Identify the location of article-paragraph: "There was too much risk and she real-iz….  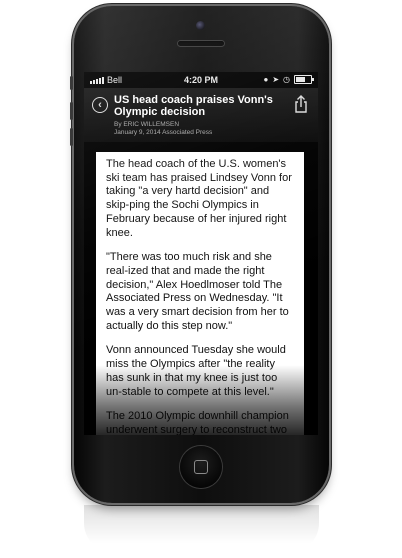
(197, 291).